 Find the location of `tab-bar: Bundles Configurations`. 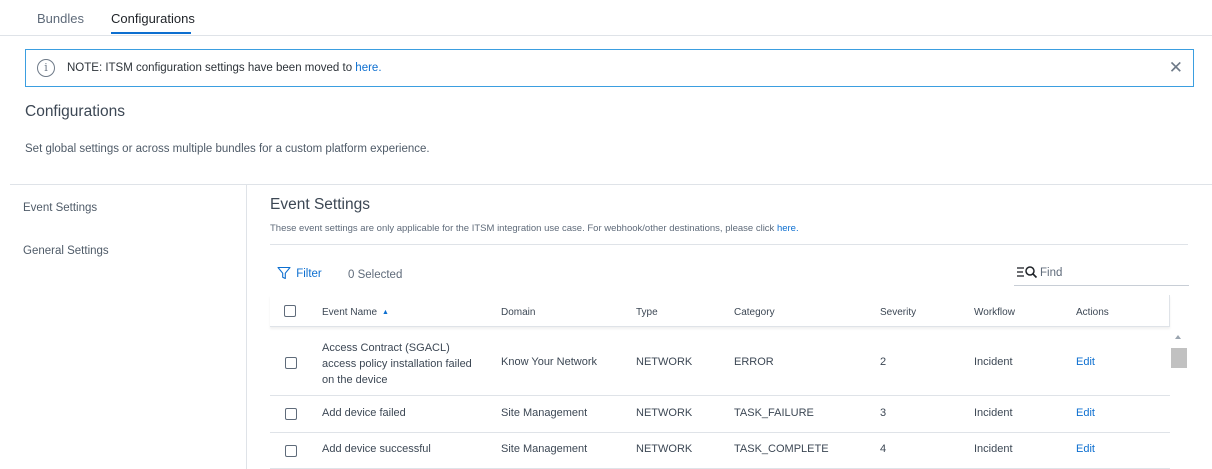

tab-bar: Bundles Configurations is located at coordinates (606, 18).